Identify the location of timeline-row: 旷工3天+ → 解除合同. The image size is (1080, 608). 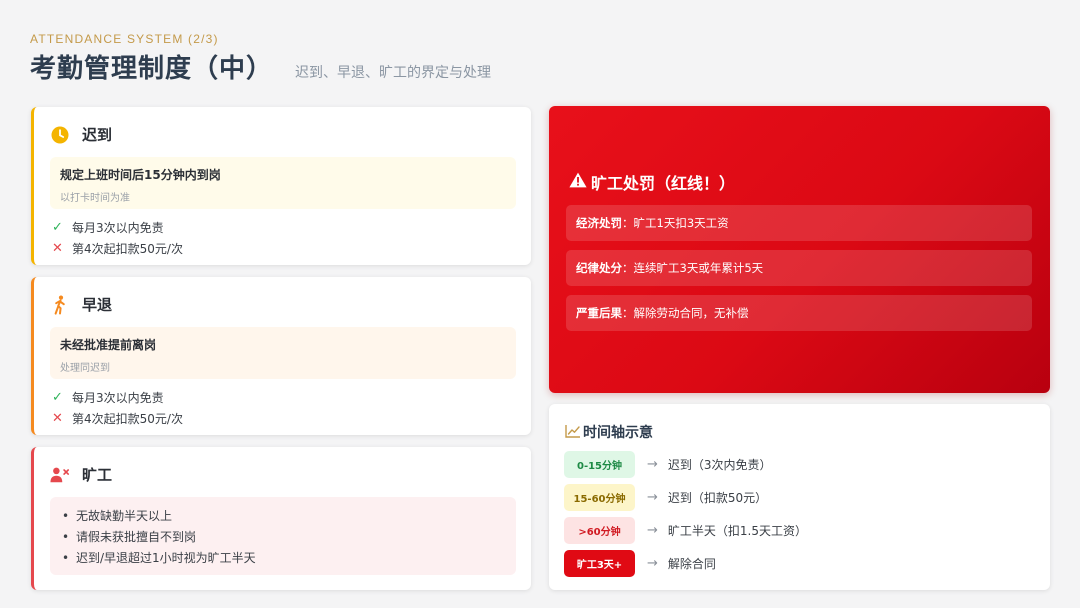
(640, 563).